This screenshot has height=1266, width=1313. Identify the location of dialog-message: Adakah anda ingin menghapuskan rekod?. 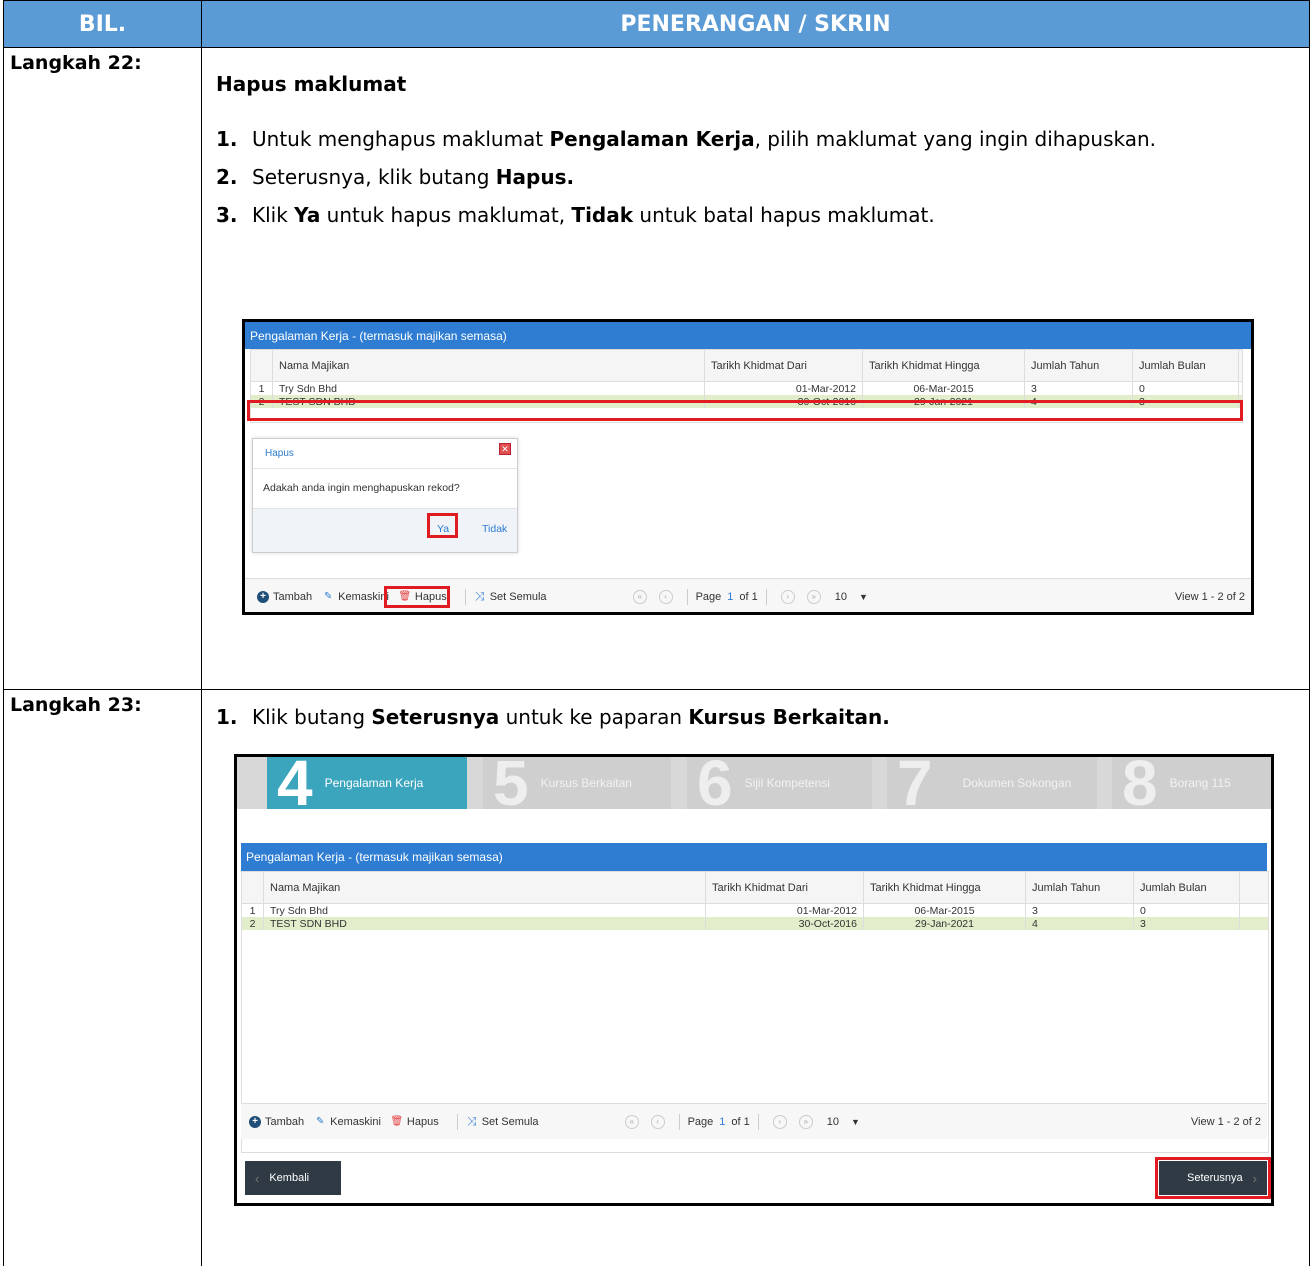
(361, 488).